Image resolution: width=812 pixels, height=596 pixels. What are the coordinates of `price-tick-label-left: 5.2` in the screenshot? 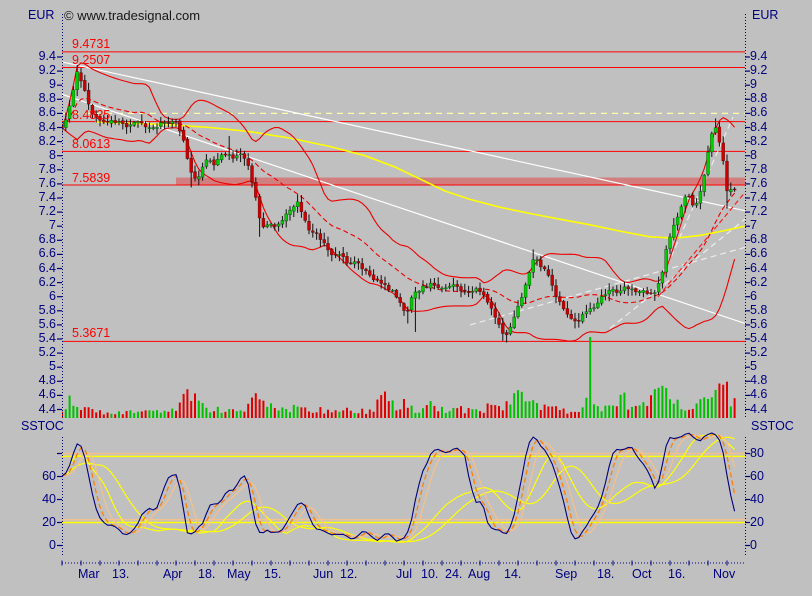 It's located at (47, 352).